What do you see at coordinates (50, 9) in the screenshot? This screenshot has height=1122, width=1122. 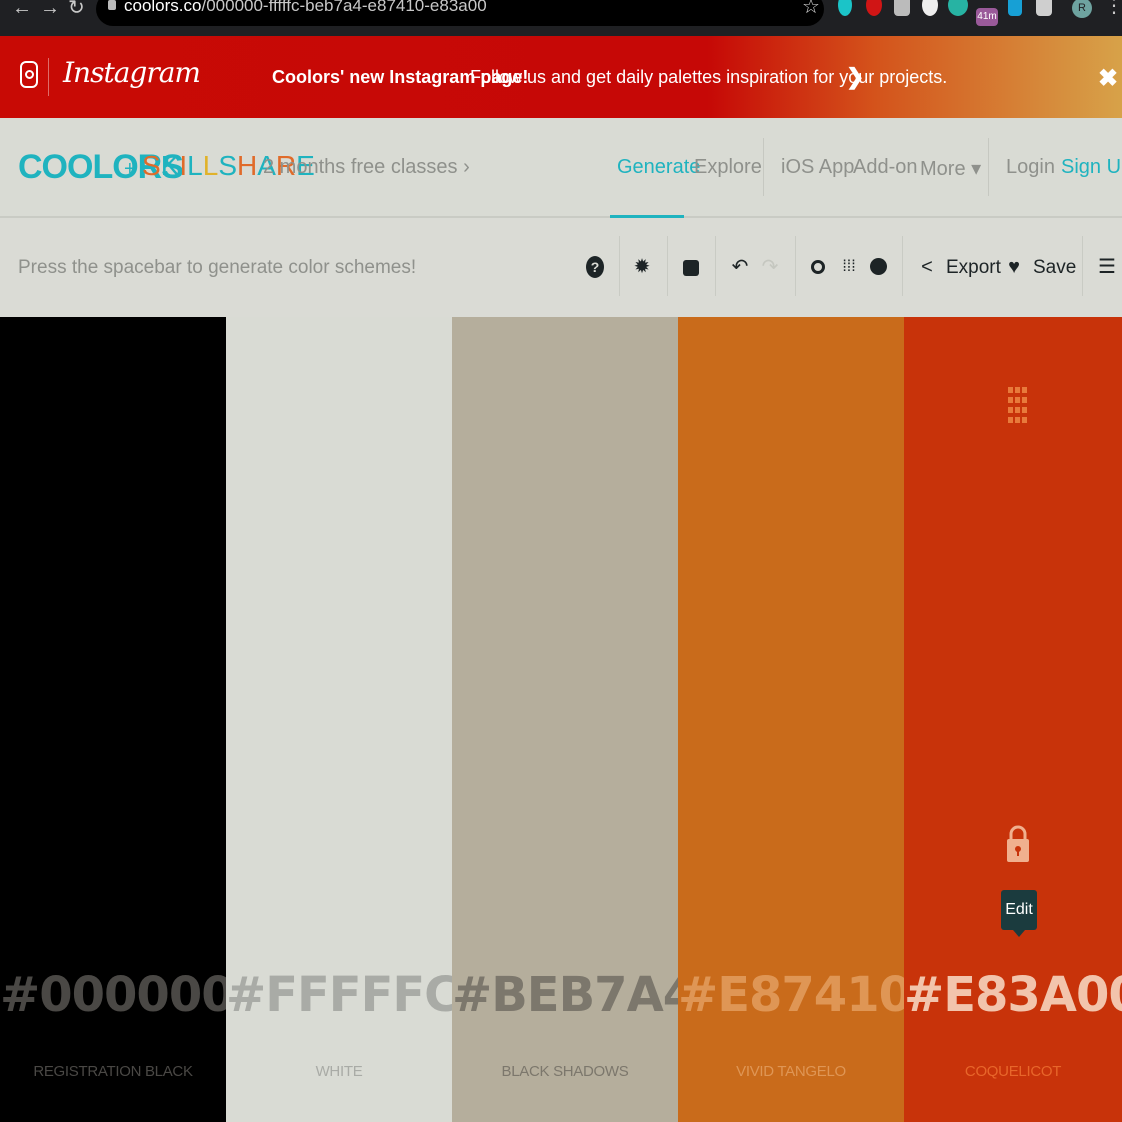 I see `forward-icon: →` at bounding box center [50, 9].